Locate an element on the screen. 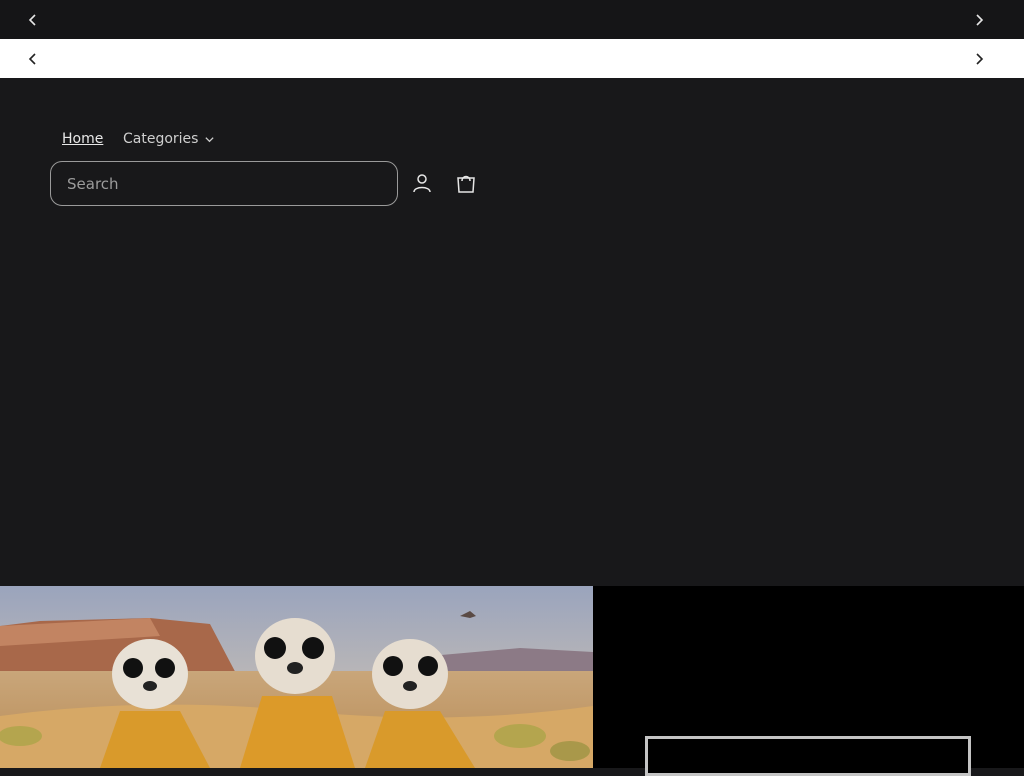 This screenshot has height=776, width=1024. account-button is located at coordinates (422, 183).